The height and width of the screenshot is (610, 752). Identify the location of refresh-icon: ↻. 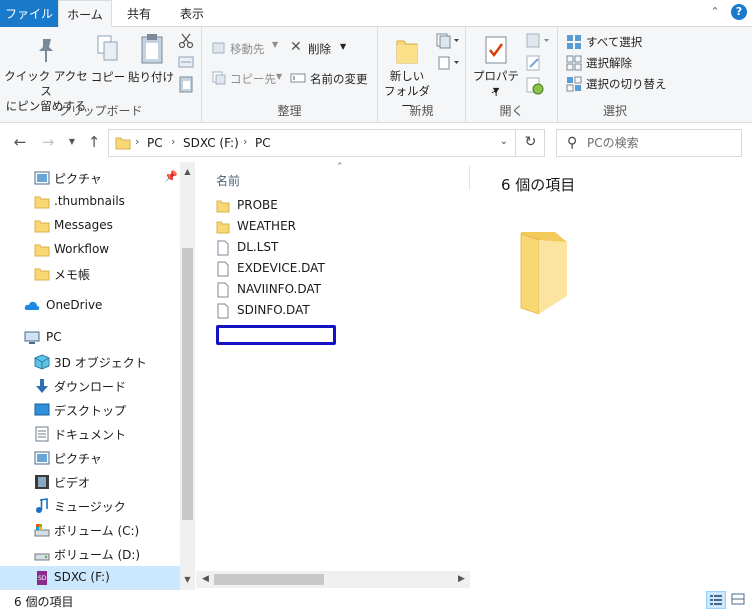
(530, 143).